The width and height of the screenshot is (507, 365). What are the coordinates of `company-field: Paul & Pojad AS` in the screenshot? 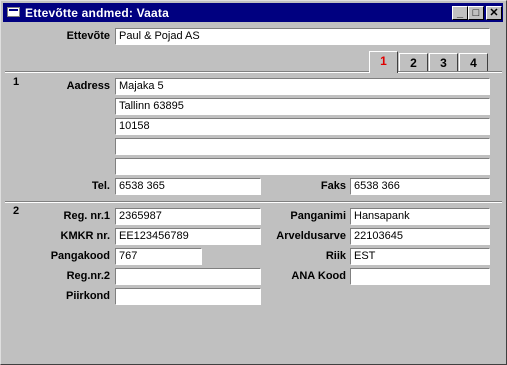 It's located at (302, 36).